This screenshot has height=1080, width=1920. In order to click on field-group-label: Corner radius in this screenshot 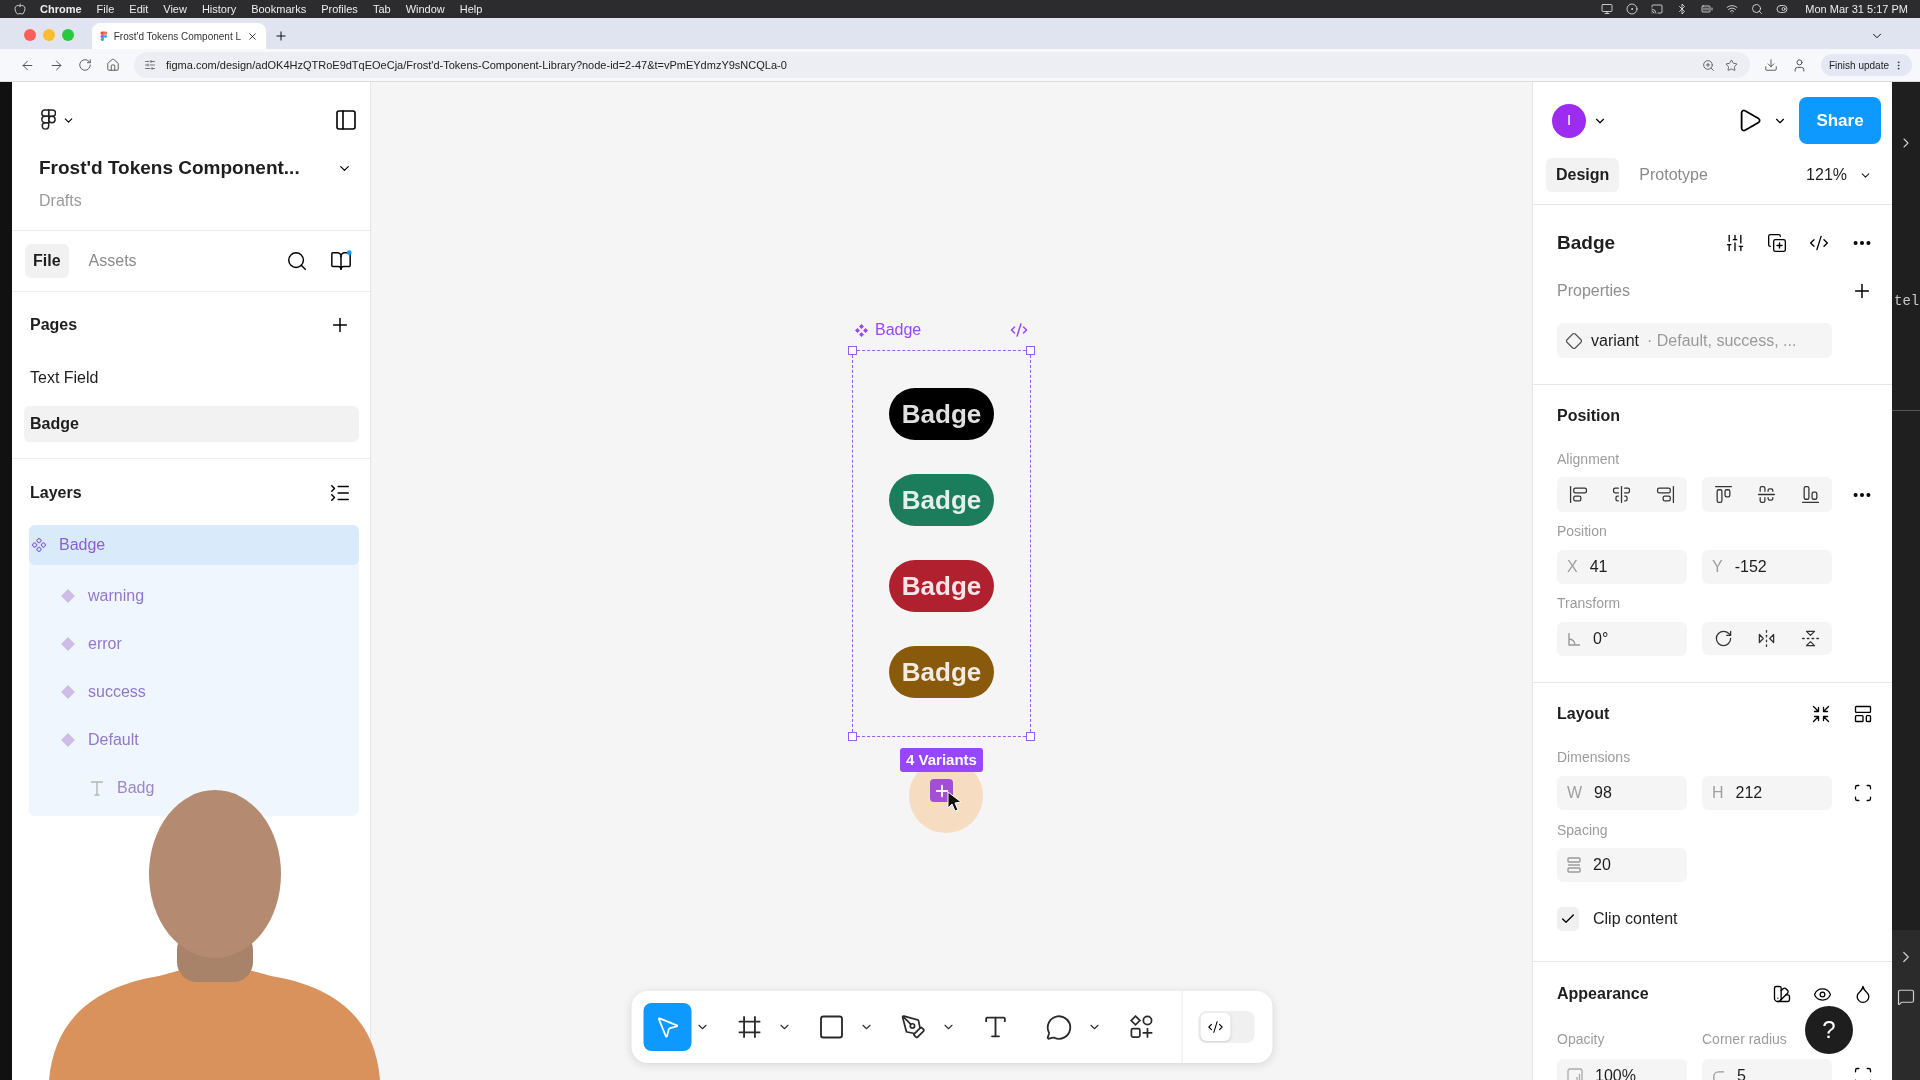, I will do `click(1744, 1039)`.